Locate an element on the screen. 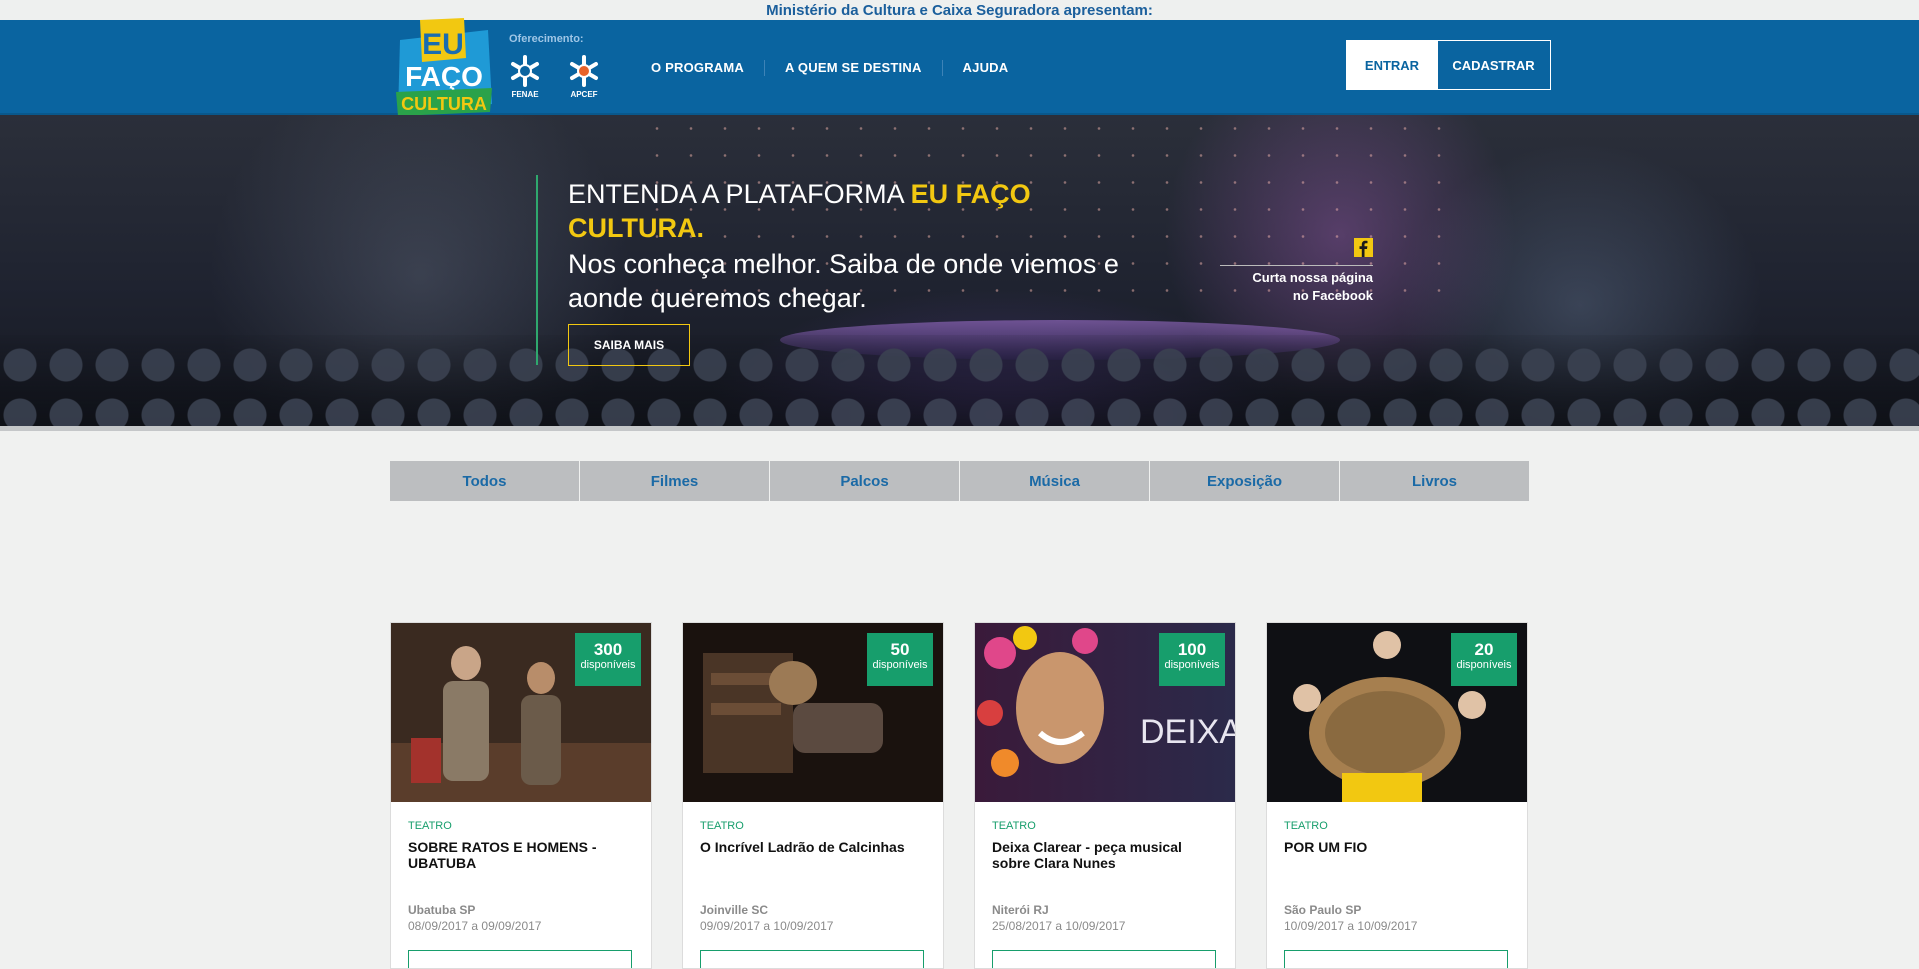 The width and height of the screenshot is (1919, 969). event-location: São Paulo SP is located at coordinates (1323, 910).